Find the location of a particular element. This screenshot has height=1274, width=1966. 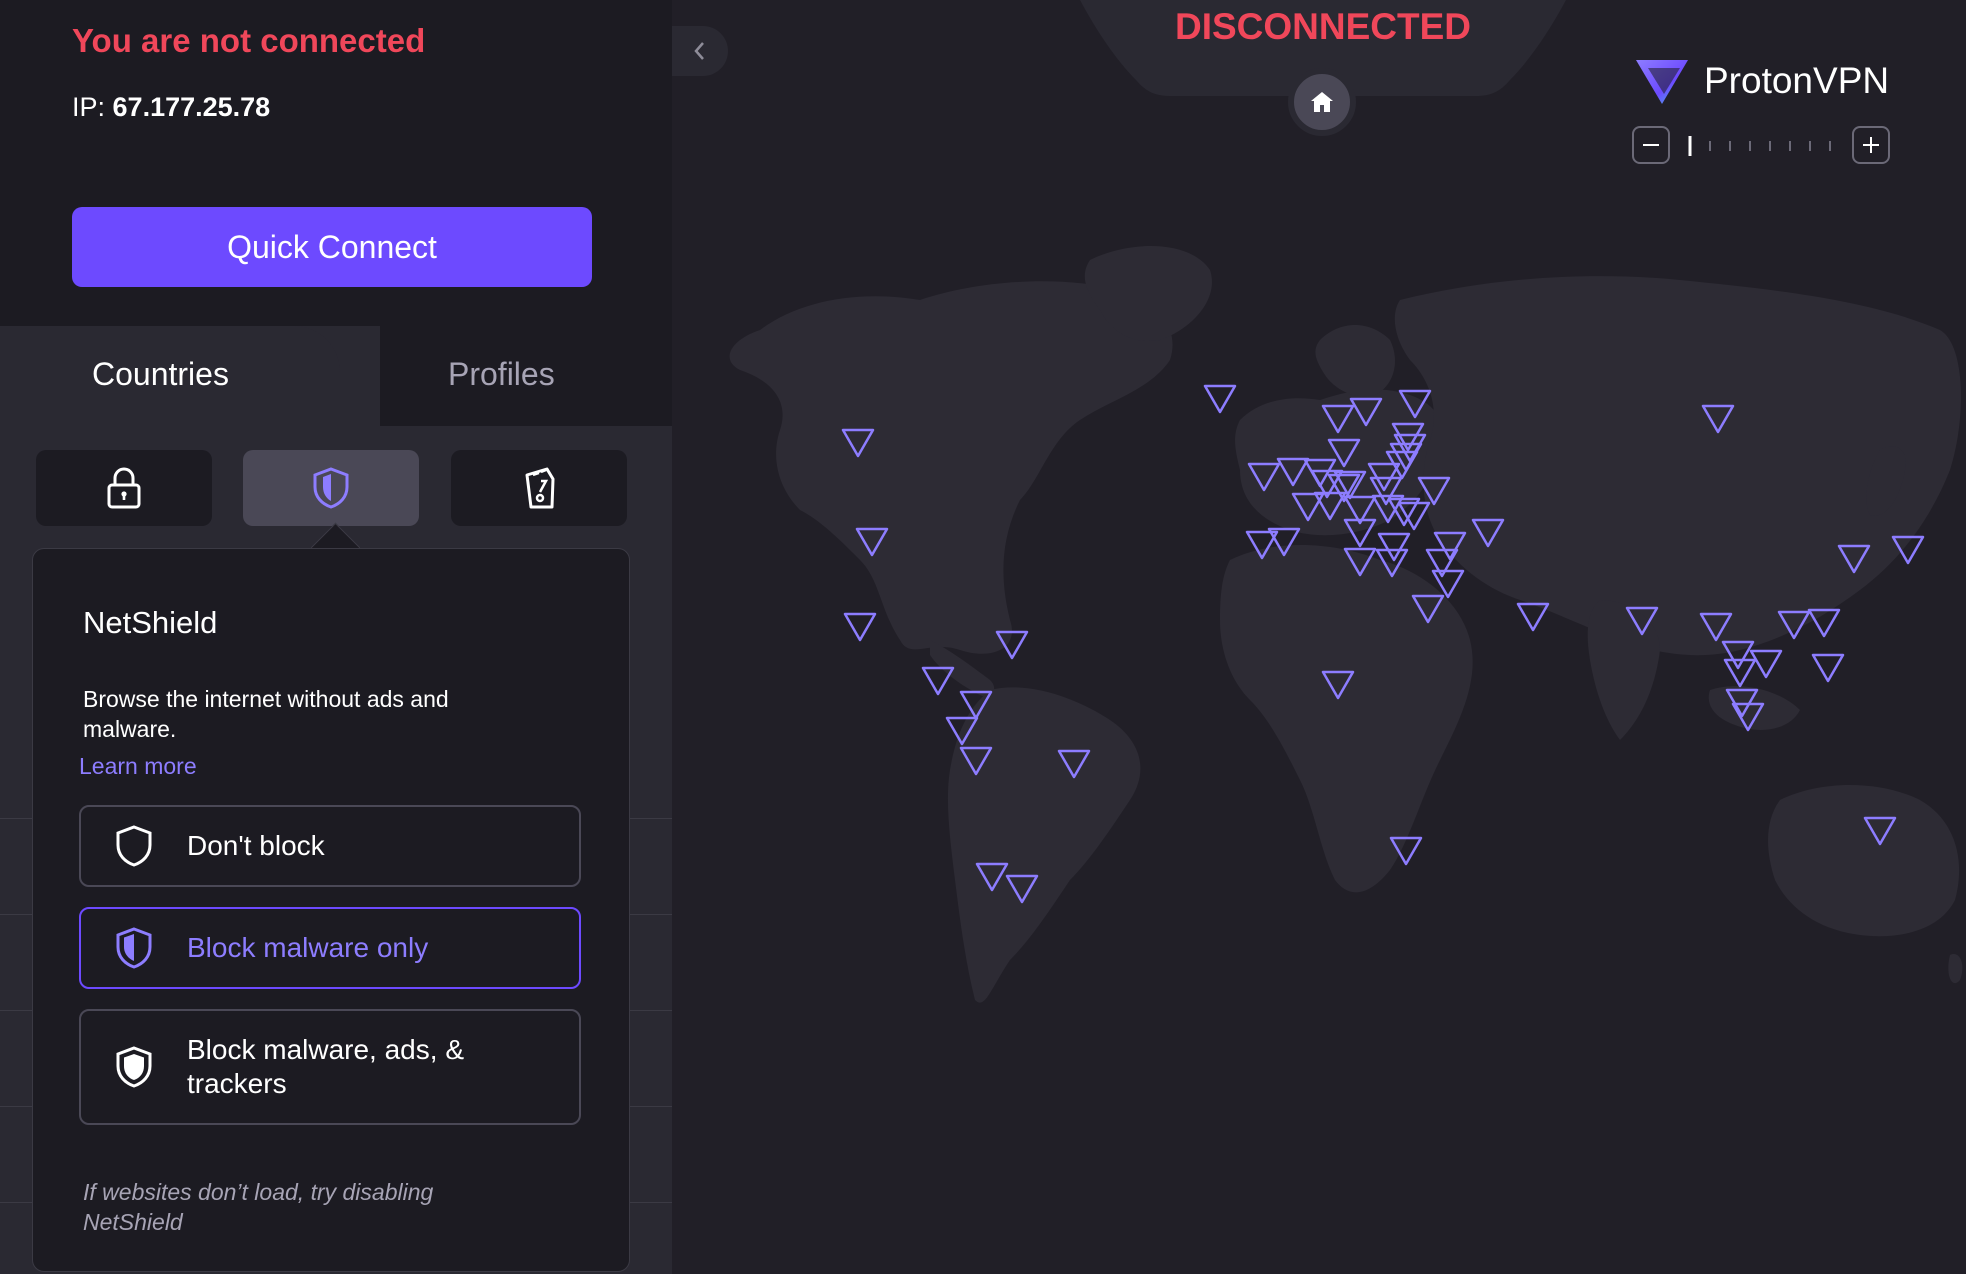

minus-icon is located at coordinates (1651, 145).